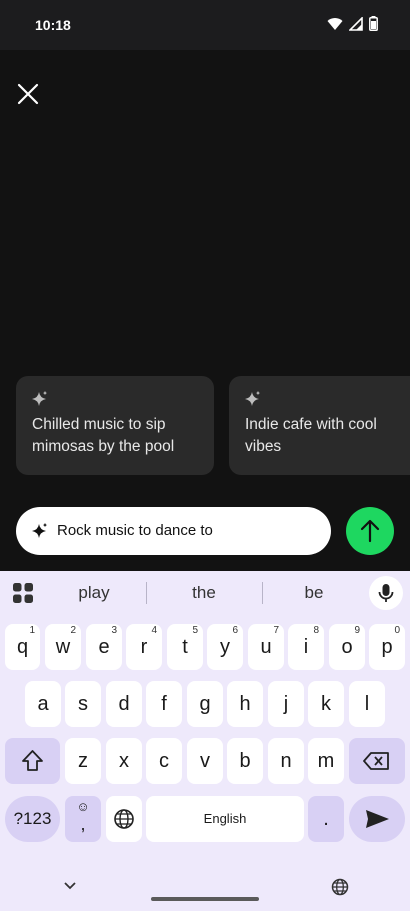 The height and width of the screenshot is (911, 410). Describe the element at coordinates (195, 630) in the screenshot. I see `key-hint: 5` at that location.